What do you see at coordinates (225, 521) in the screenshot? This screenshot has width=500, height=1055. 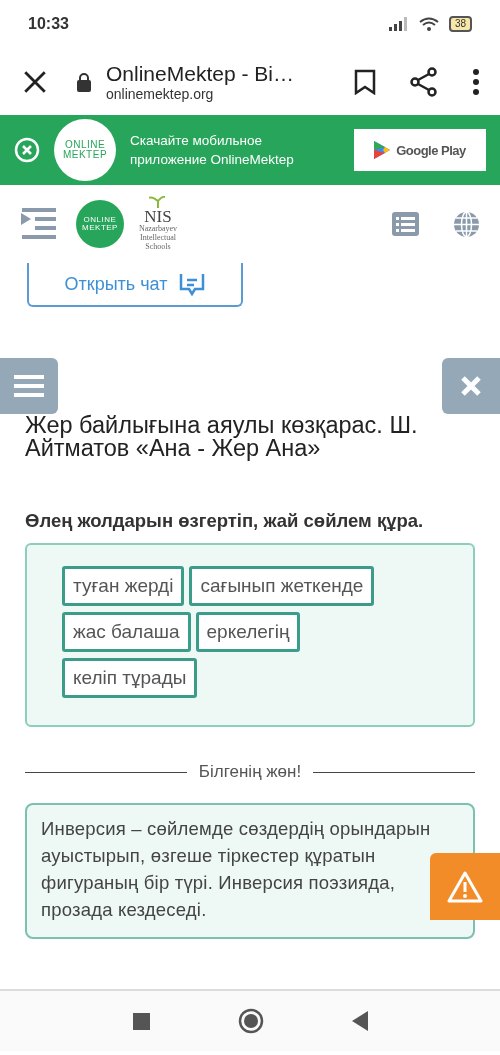 I see `task-text: Өлең жолдарын өзгертіп, жай сөйлем құра.` at bounding box center [225, 521].